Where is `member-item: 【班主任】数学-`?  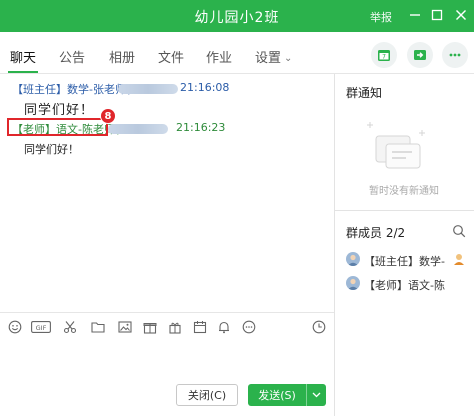 member-item: 【班主任】数学- is located at coordinates (407, 260).